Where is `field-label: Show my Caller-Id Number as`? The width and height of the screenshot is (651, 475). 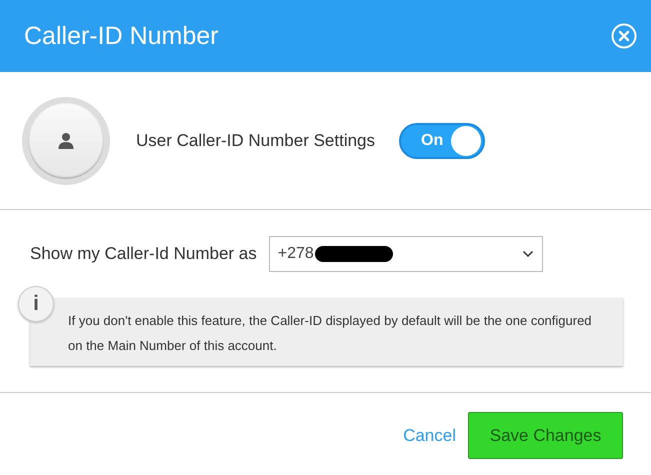 field-label: Show my Caller-Id Number as is located at coordinates (143, 254).